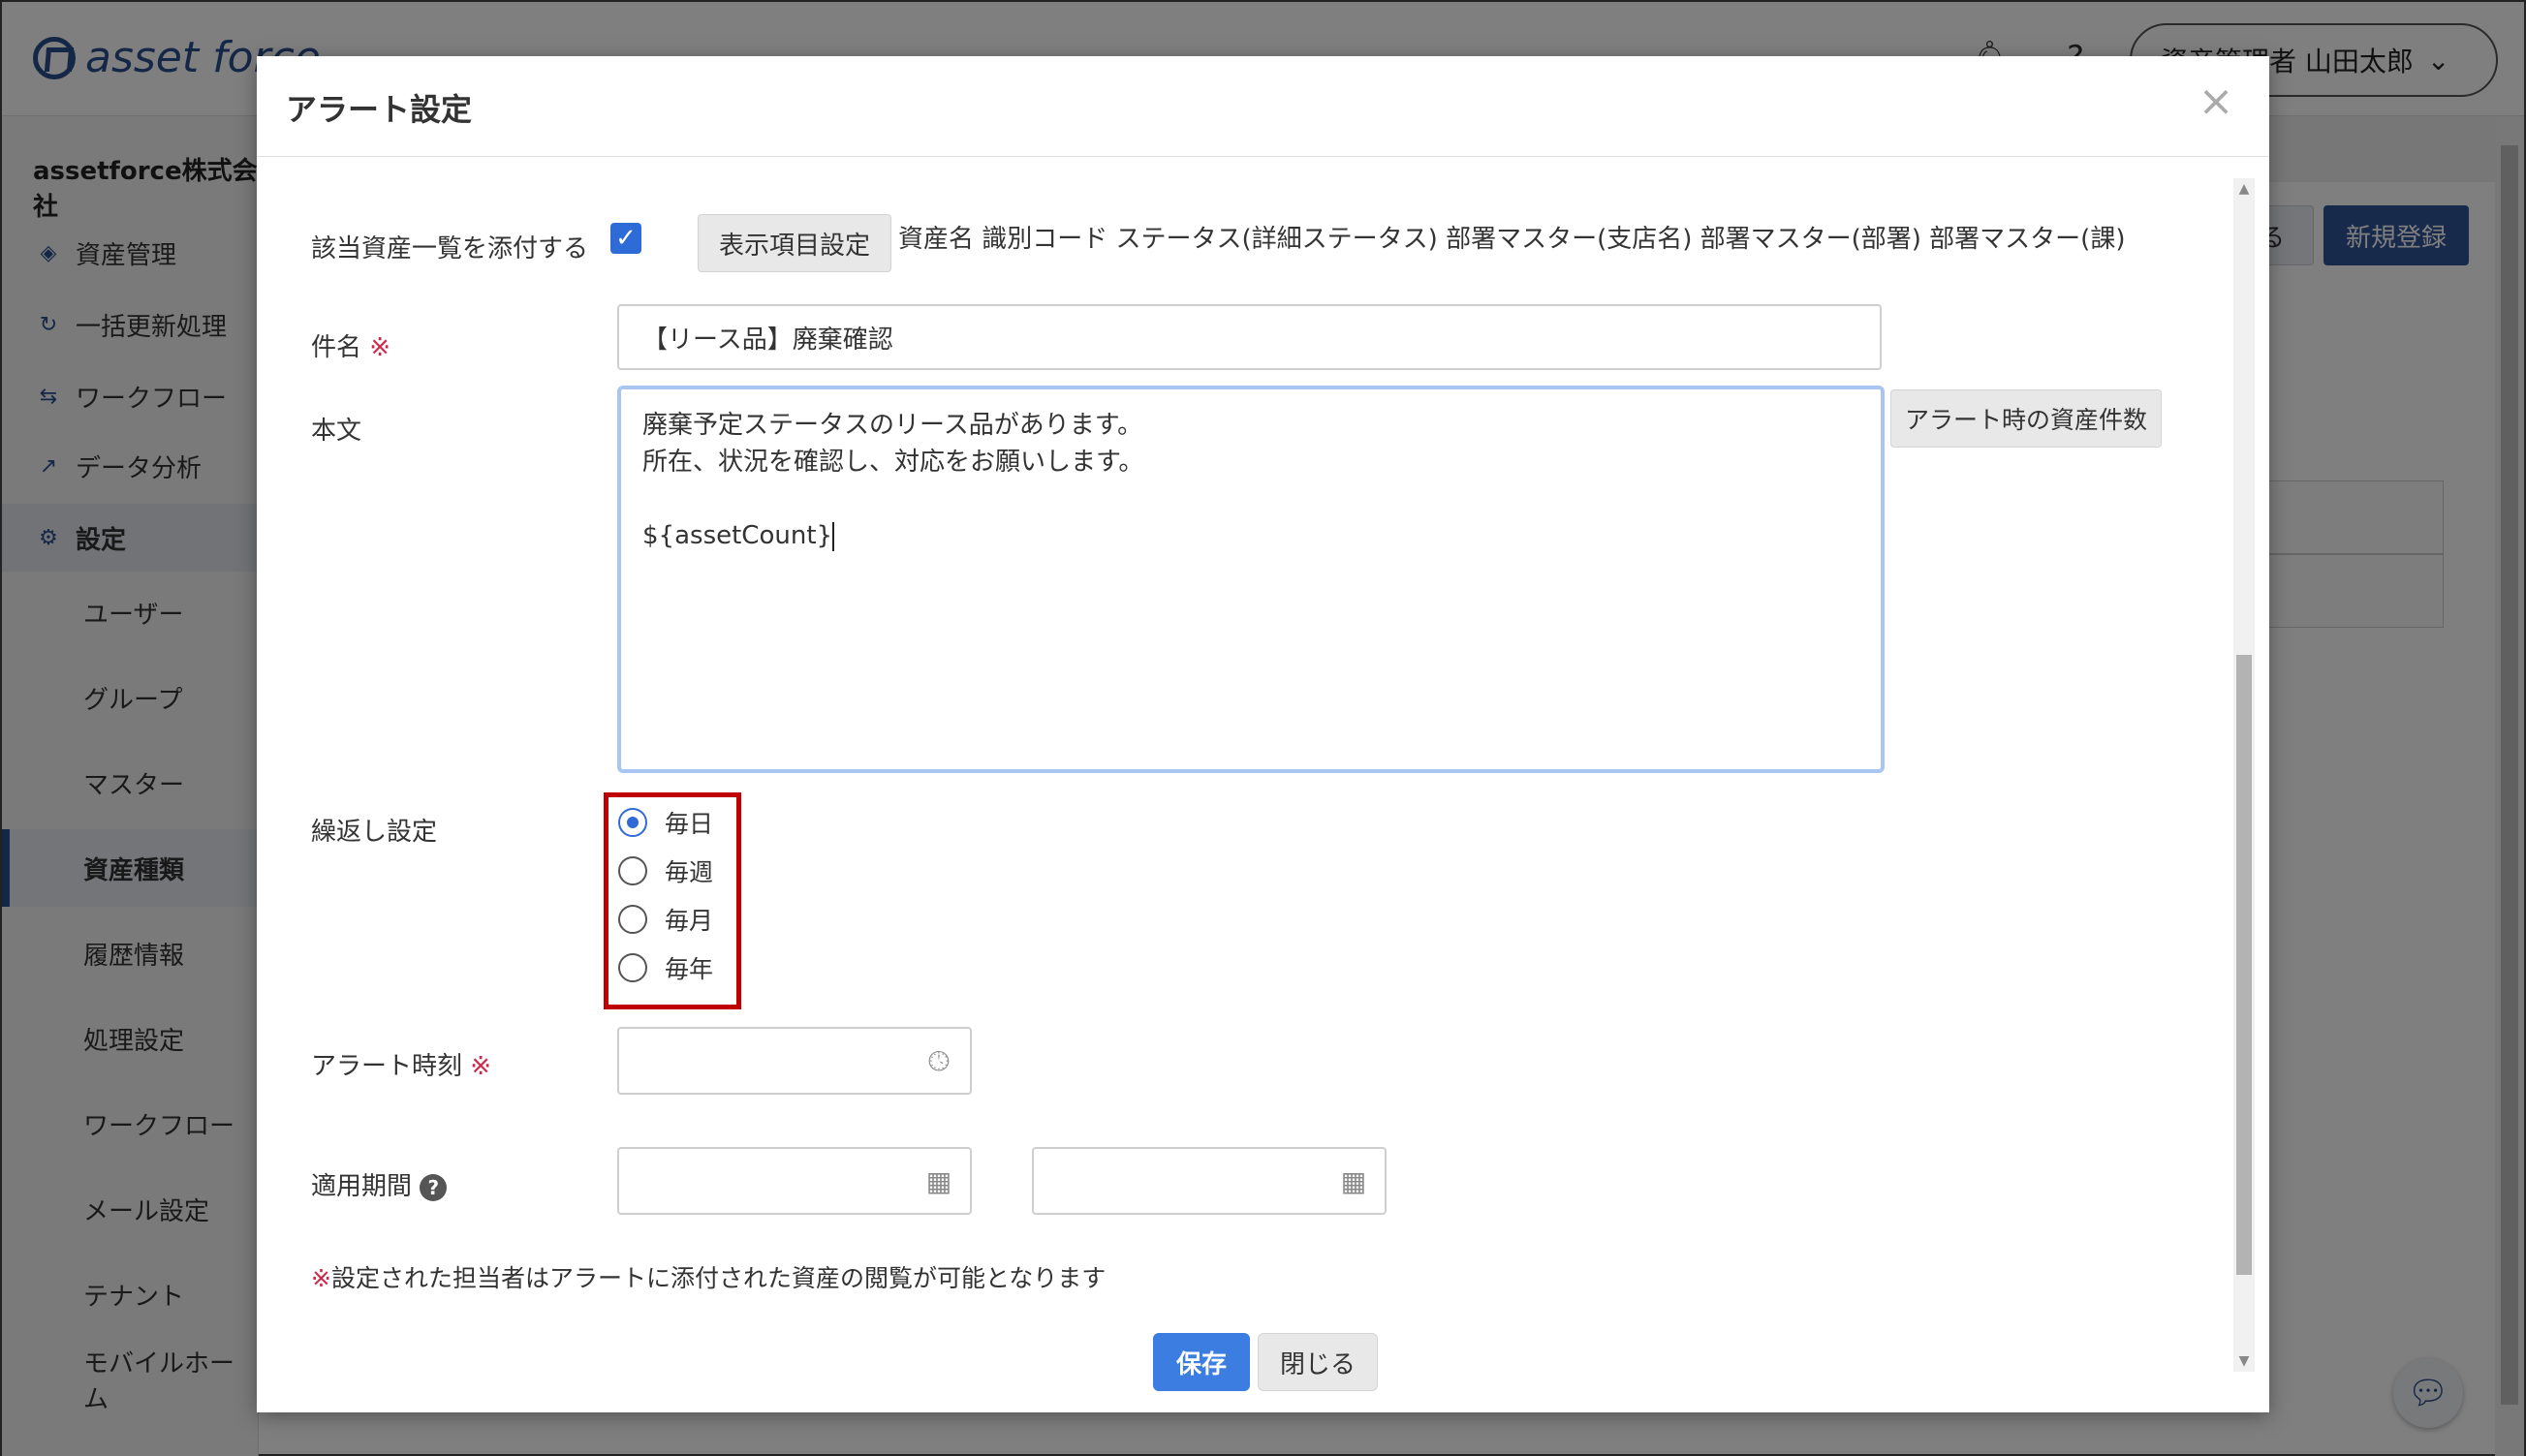 This screenshot has width=2526, height=1456. I want to click on body-label: 本文, so click(336, 432).